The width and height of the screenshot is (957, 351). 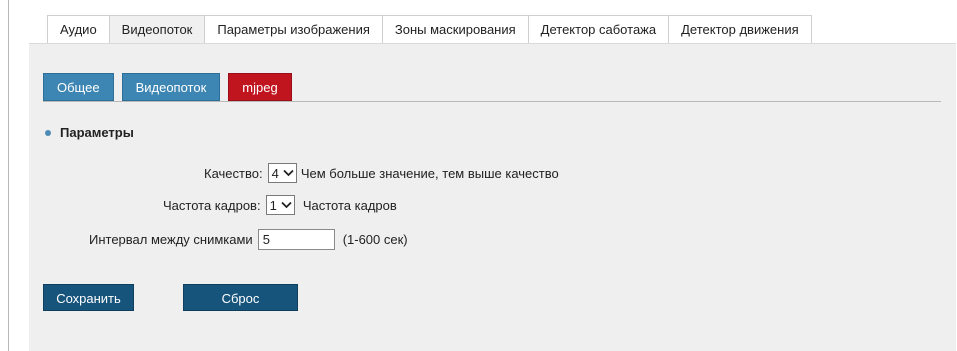 I want to click on tab-videostream: Видеопоток, so click(x=157, y=29).